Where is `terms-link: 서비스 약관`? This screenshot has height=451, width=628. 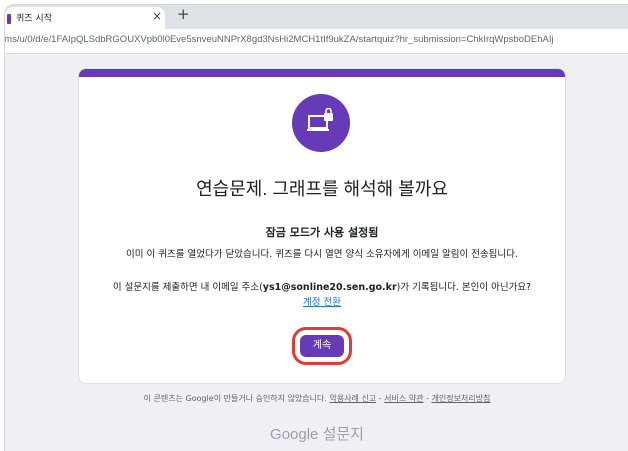
terms-link: 서비스 약관 is located at coordinates (403, 398).